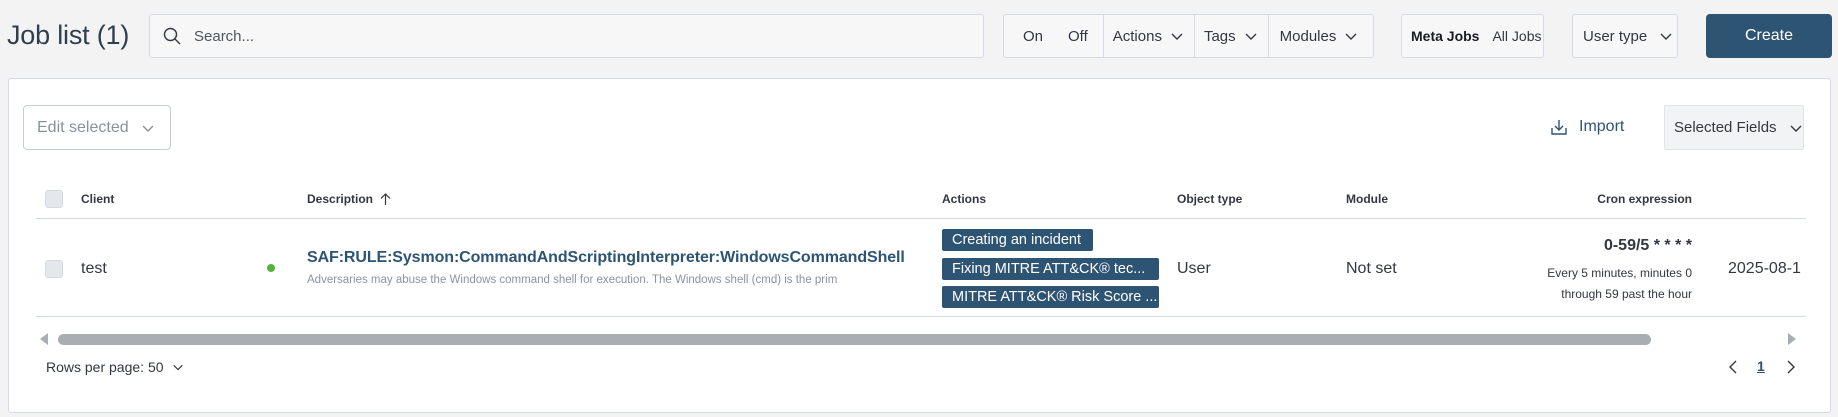 This screenshot has width=1838, height=417. I want to click on all-jobs-toggle: All Jobs, so click(1516, 36).